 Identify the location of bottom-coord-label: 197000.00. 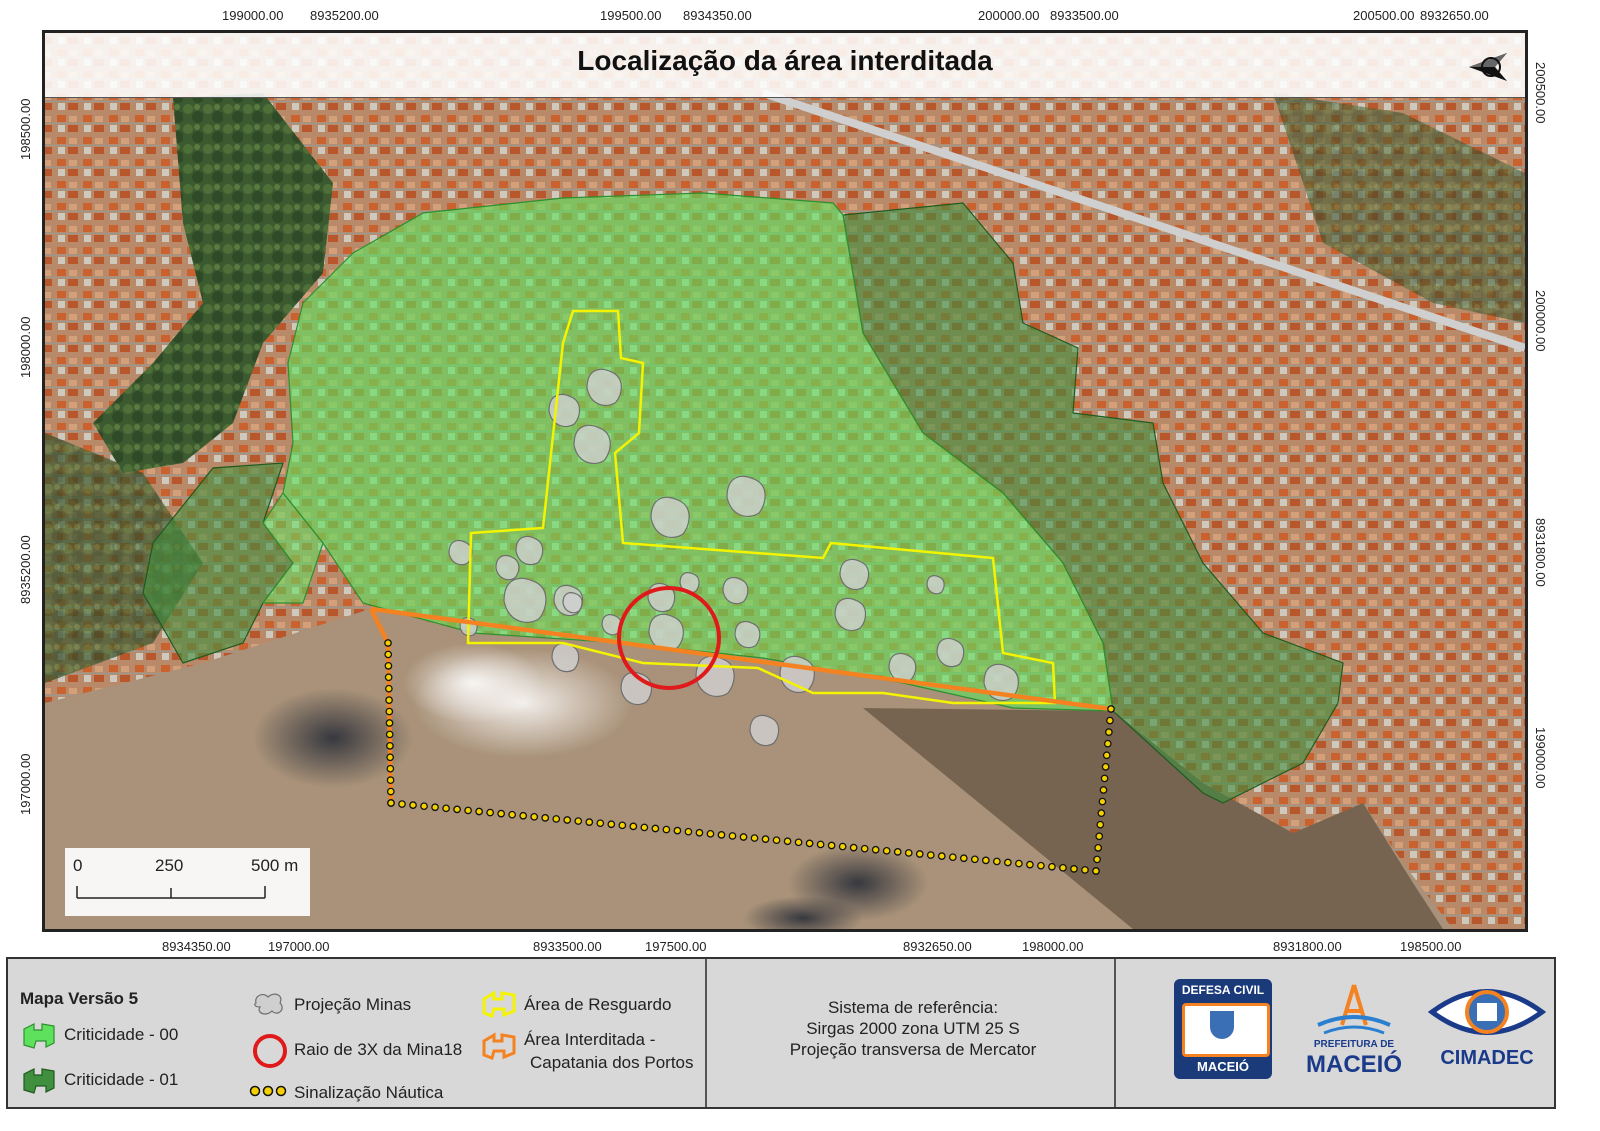
(299, 946).